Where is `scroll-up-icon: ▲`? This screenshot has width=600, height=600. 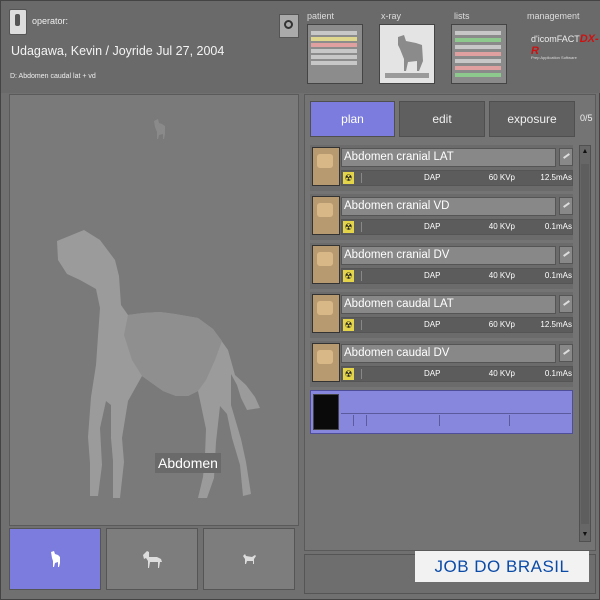
scroll-up-icon: ▲ is located at coordinates (585, 152).